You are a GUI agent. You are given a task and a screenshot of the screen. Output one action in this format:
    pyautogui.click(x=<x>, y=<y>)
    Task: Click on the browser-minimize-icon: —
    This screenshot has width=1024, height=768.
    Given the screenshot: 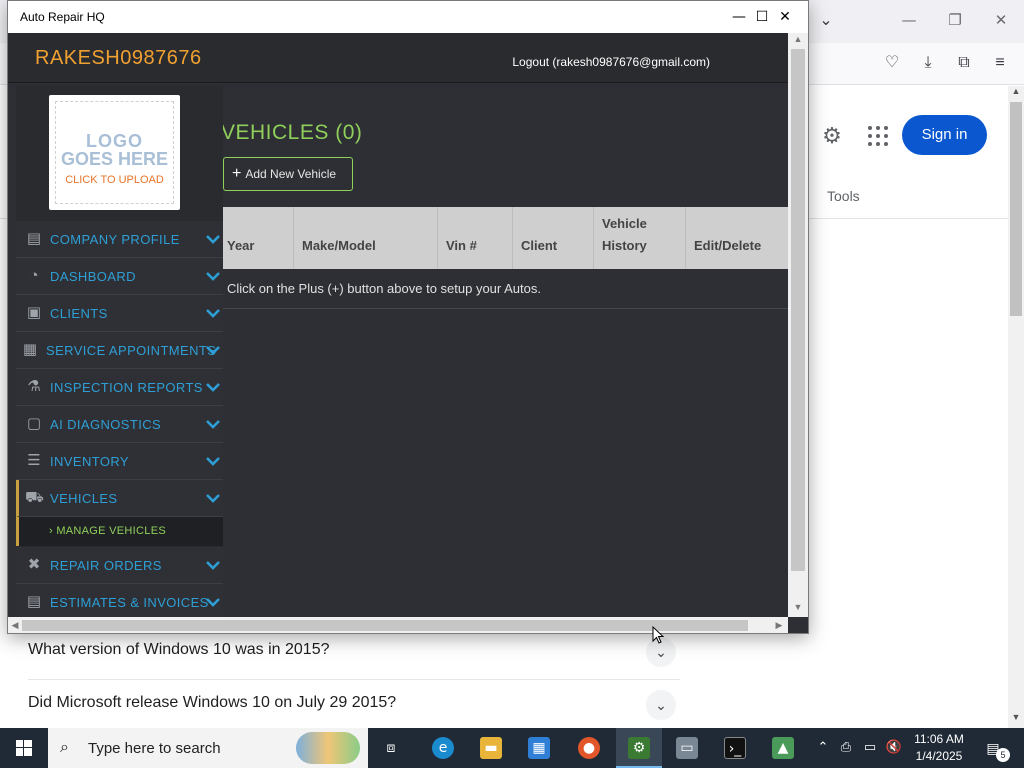 What is the action you would take?
    pyautogui.click(x=909, y=22)
    